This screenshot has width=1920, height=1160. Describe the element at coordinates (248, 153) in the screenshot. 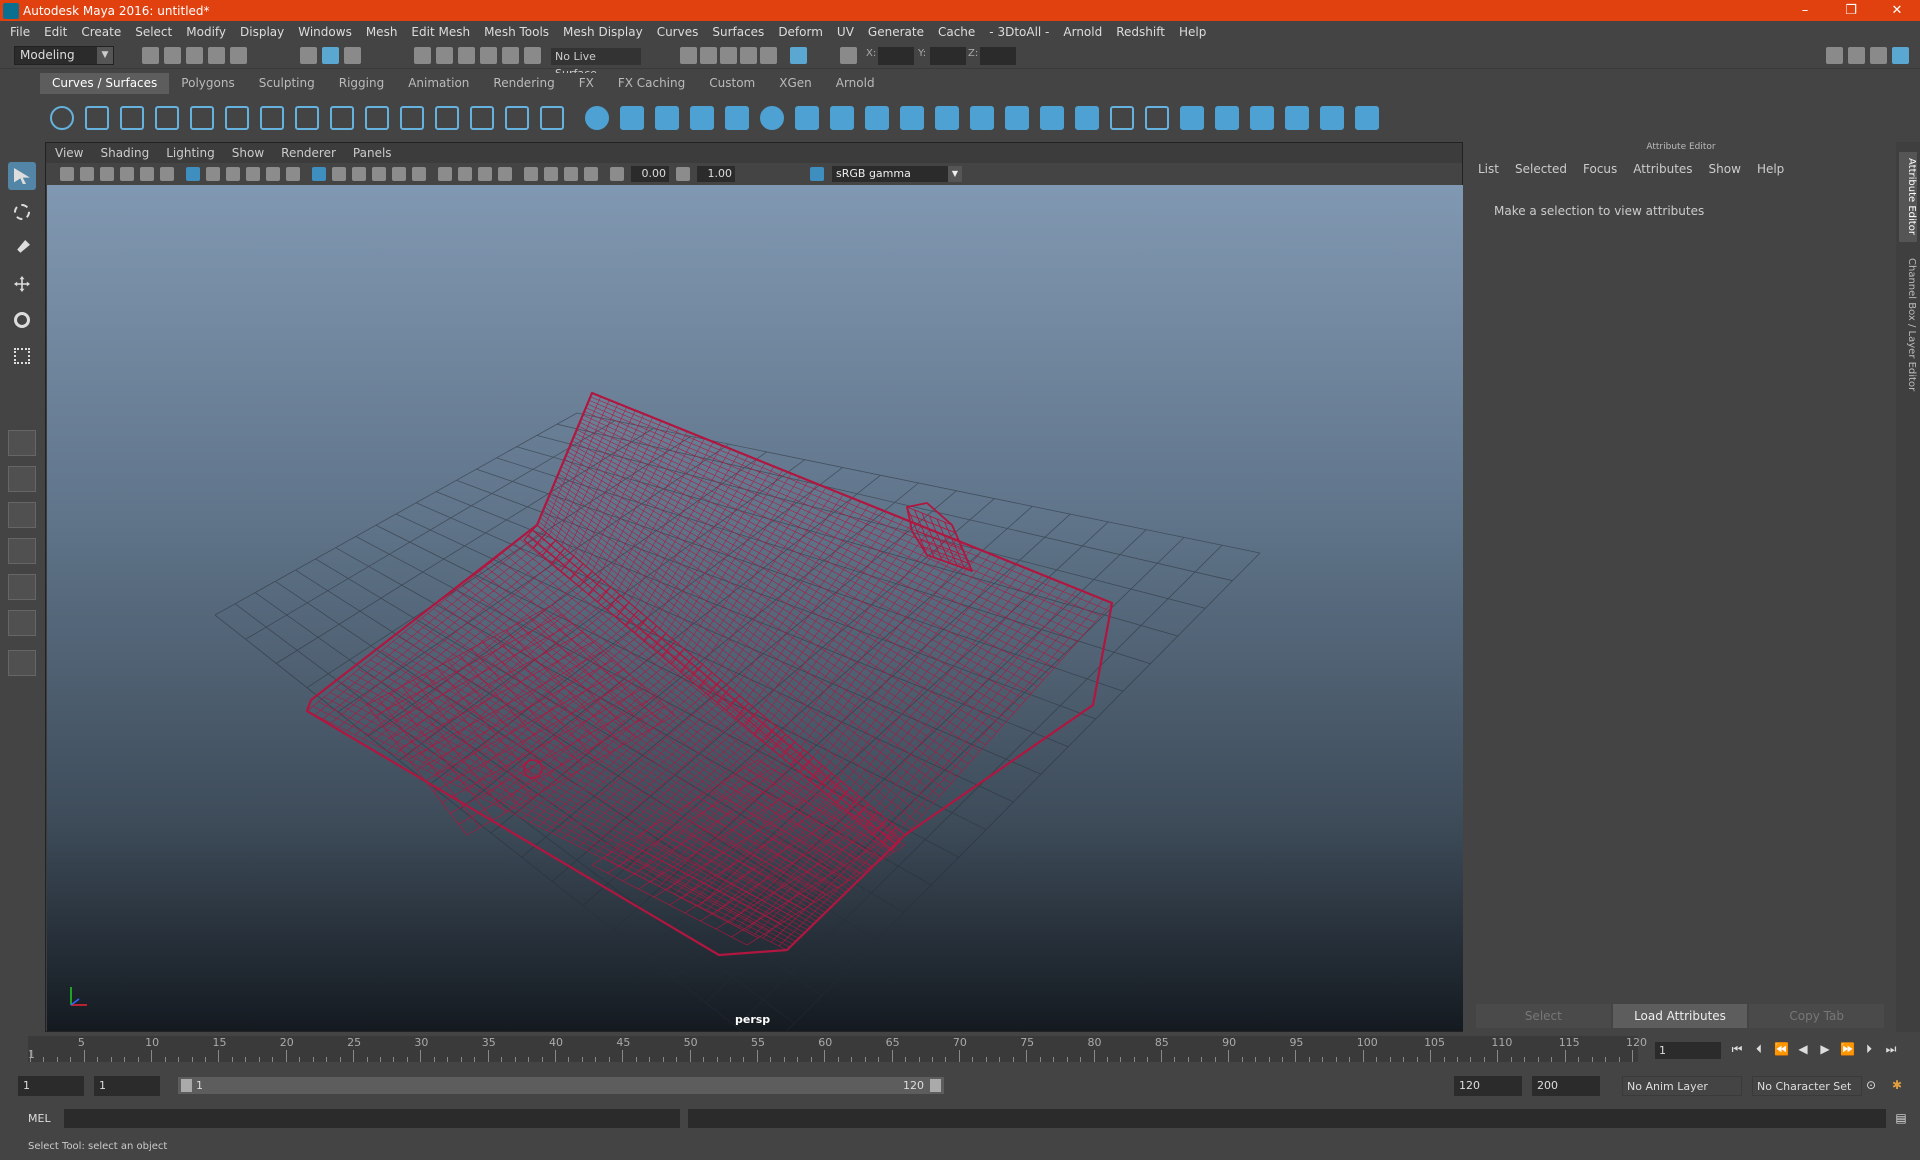

I see `panel-menu-show: Show` at that location.